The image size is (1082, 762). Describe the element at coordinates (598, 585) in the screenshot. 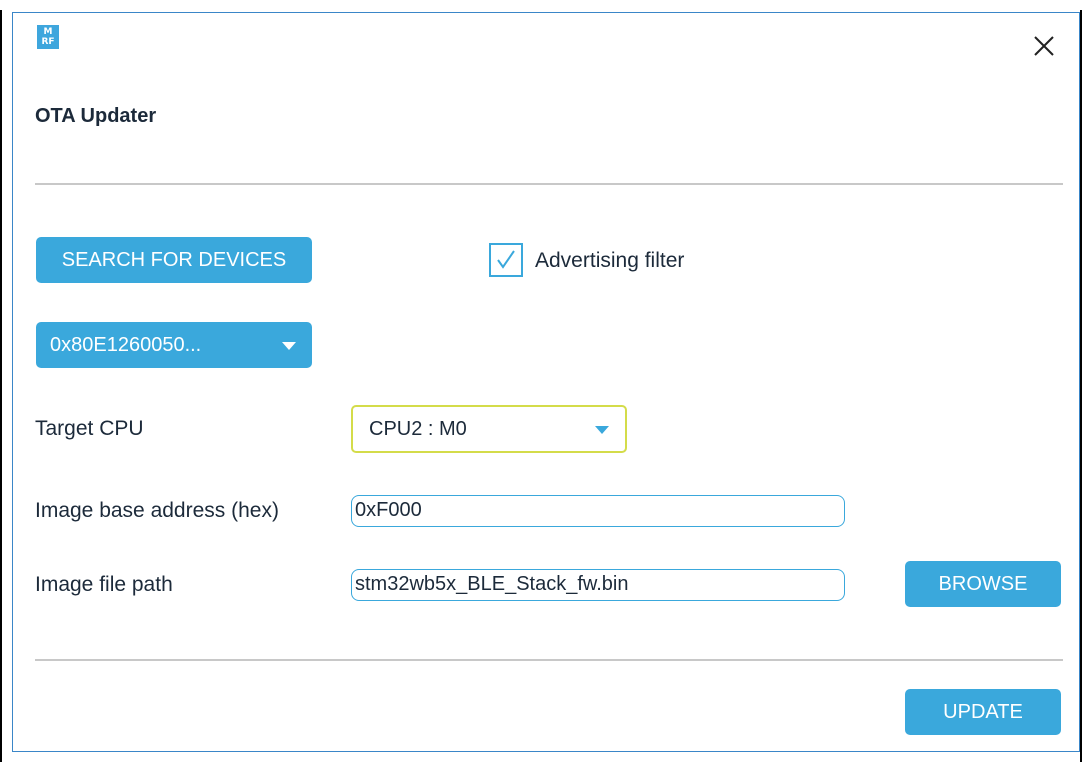

I see `image-file-path-field: stm32wb5x_BLE_Stack_fw.bin` at that location.